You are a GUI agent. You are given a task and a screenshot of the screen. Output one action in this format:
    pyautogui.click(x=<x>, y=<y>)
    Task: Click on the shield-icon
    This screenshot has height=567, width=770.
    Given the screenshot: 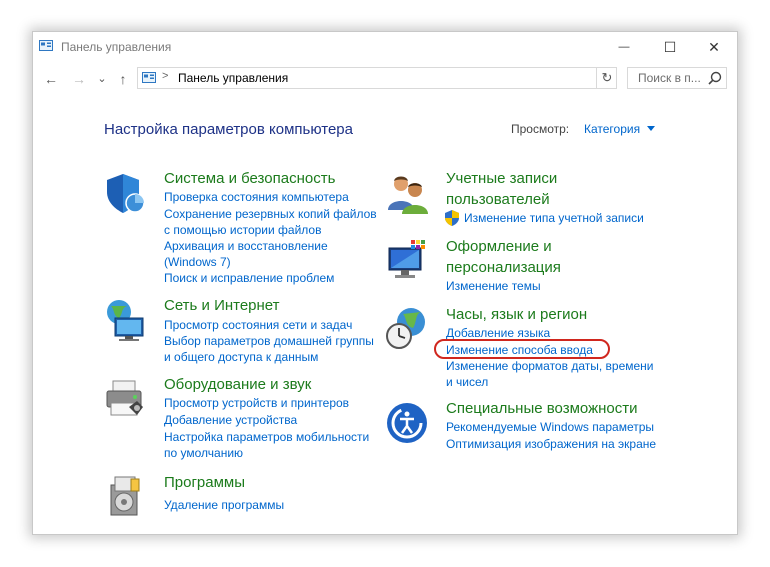 What is the action you would take?
    pyautogui.click(x=125, y=194)
    